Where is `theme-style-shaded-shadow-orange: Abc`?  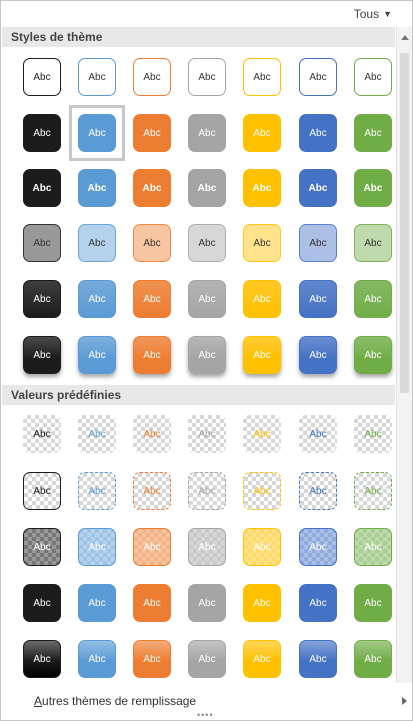 theme-style-shaded-shadow-orange: Abc is located at coordinates (152, 355).